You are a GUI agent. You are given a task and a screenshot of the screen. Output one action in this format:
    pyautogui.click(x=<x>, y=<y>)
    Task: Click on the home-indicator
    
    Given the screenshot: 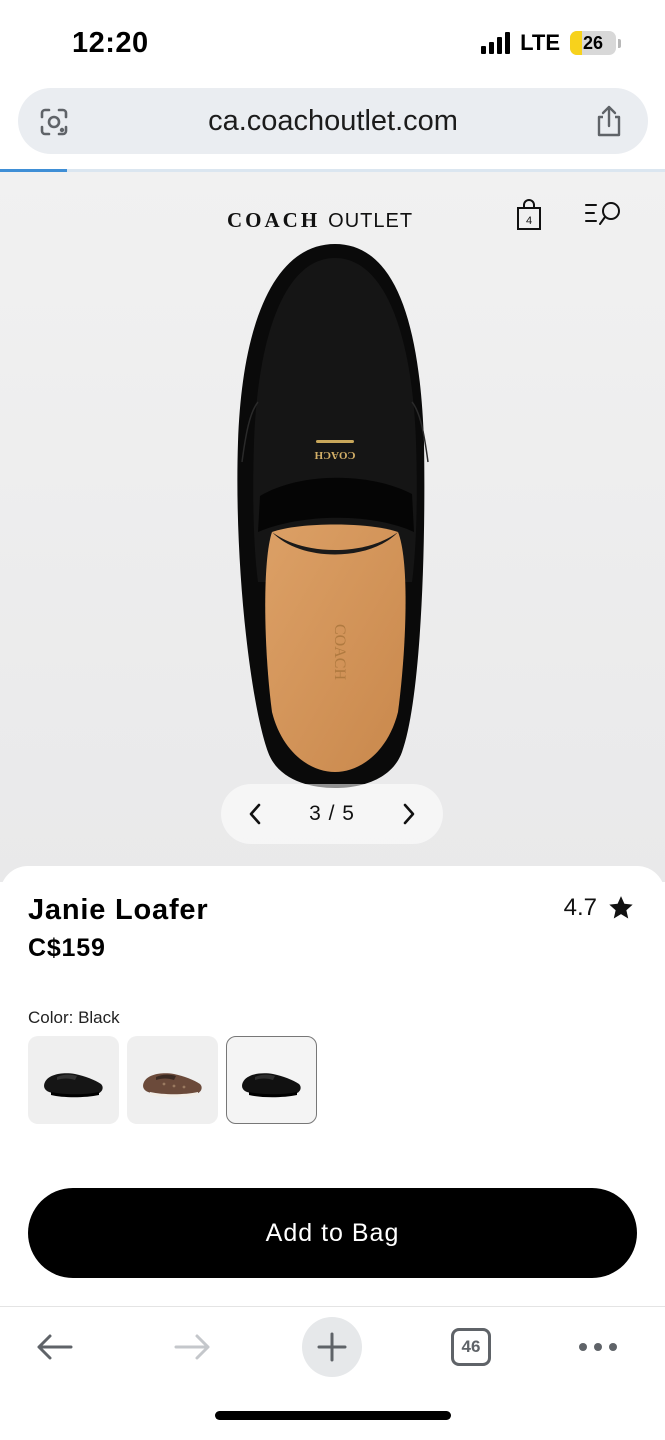 What is the action you would take?
    pyautogui.click(x=333, y=1415)
    